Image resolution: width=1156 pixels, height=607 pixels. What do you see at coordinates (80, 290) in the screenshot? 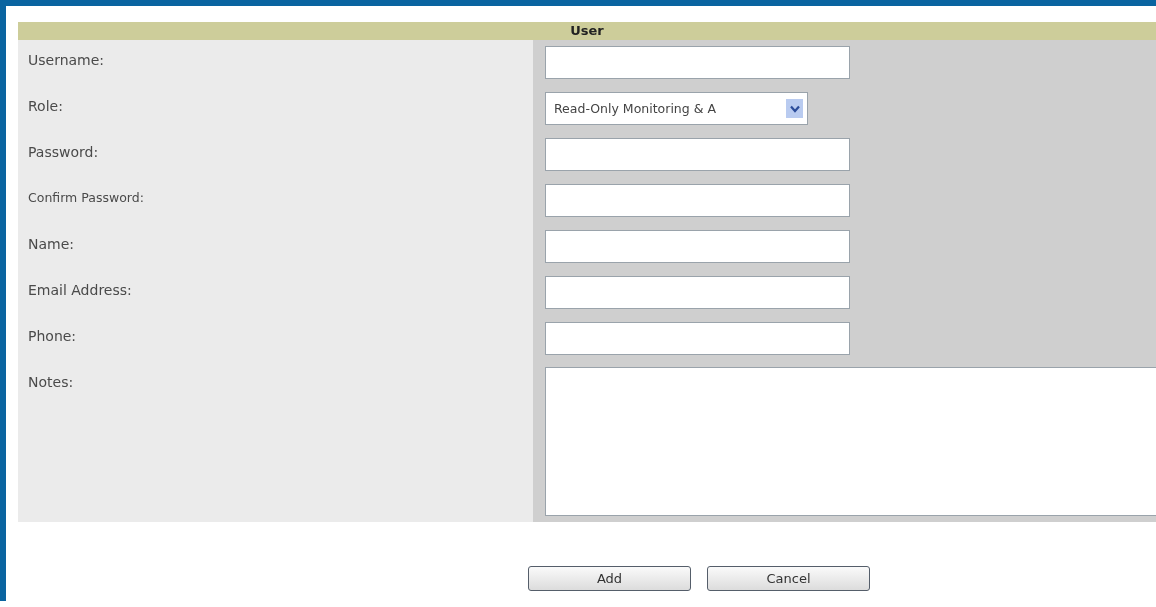
I see `field-label: Email Address:` at bounding box center [80, 290].